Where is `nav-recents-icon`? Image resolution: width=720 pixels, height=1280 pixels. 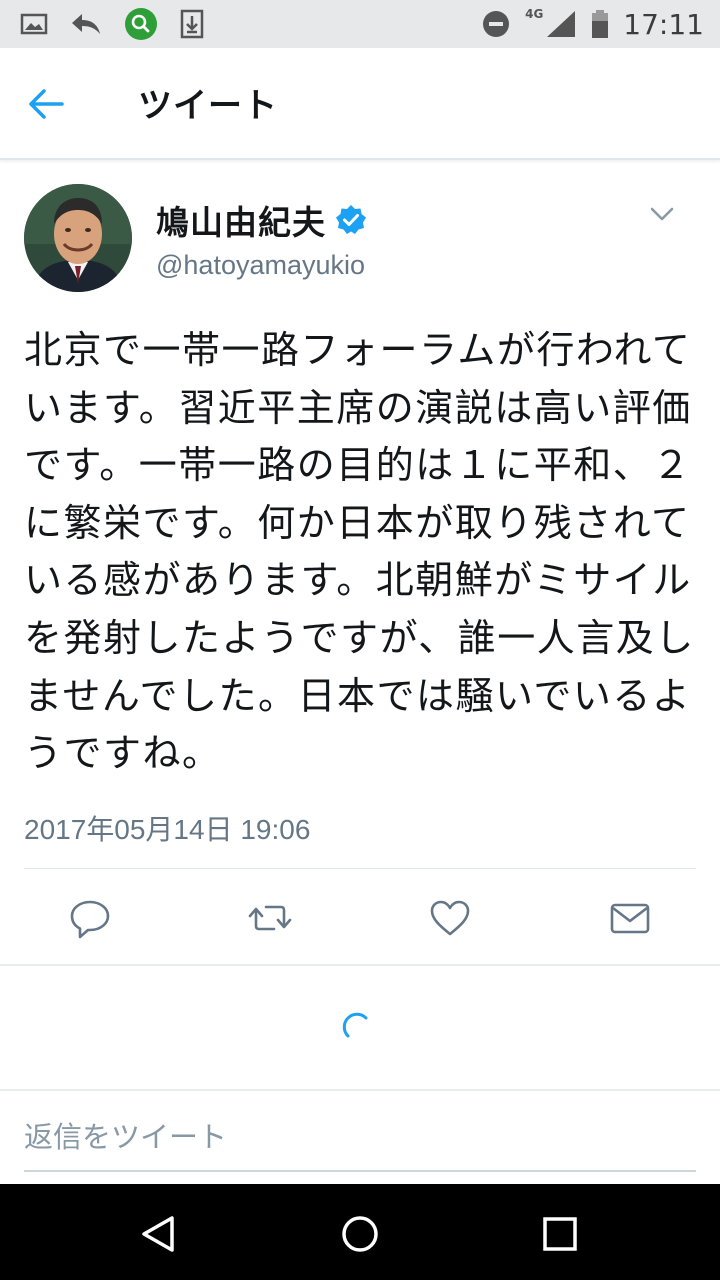 nav-recents-icon is located at coordinates (560, 1234).